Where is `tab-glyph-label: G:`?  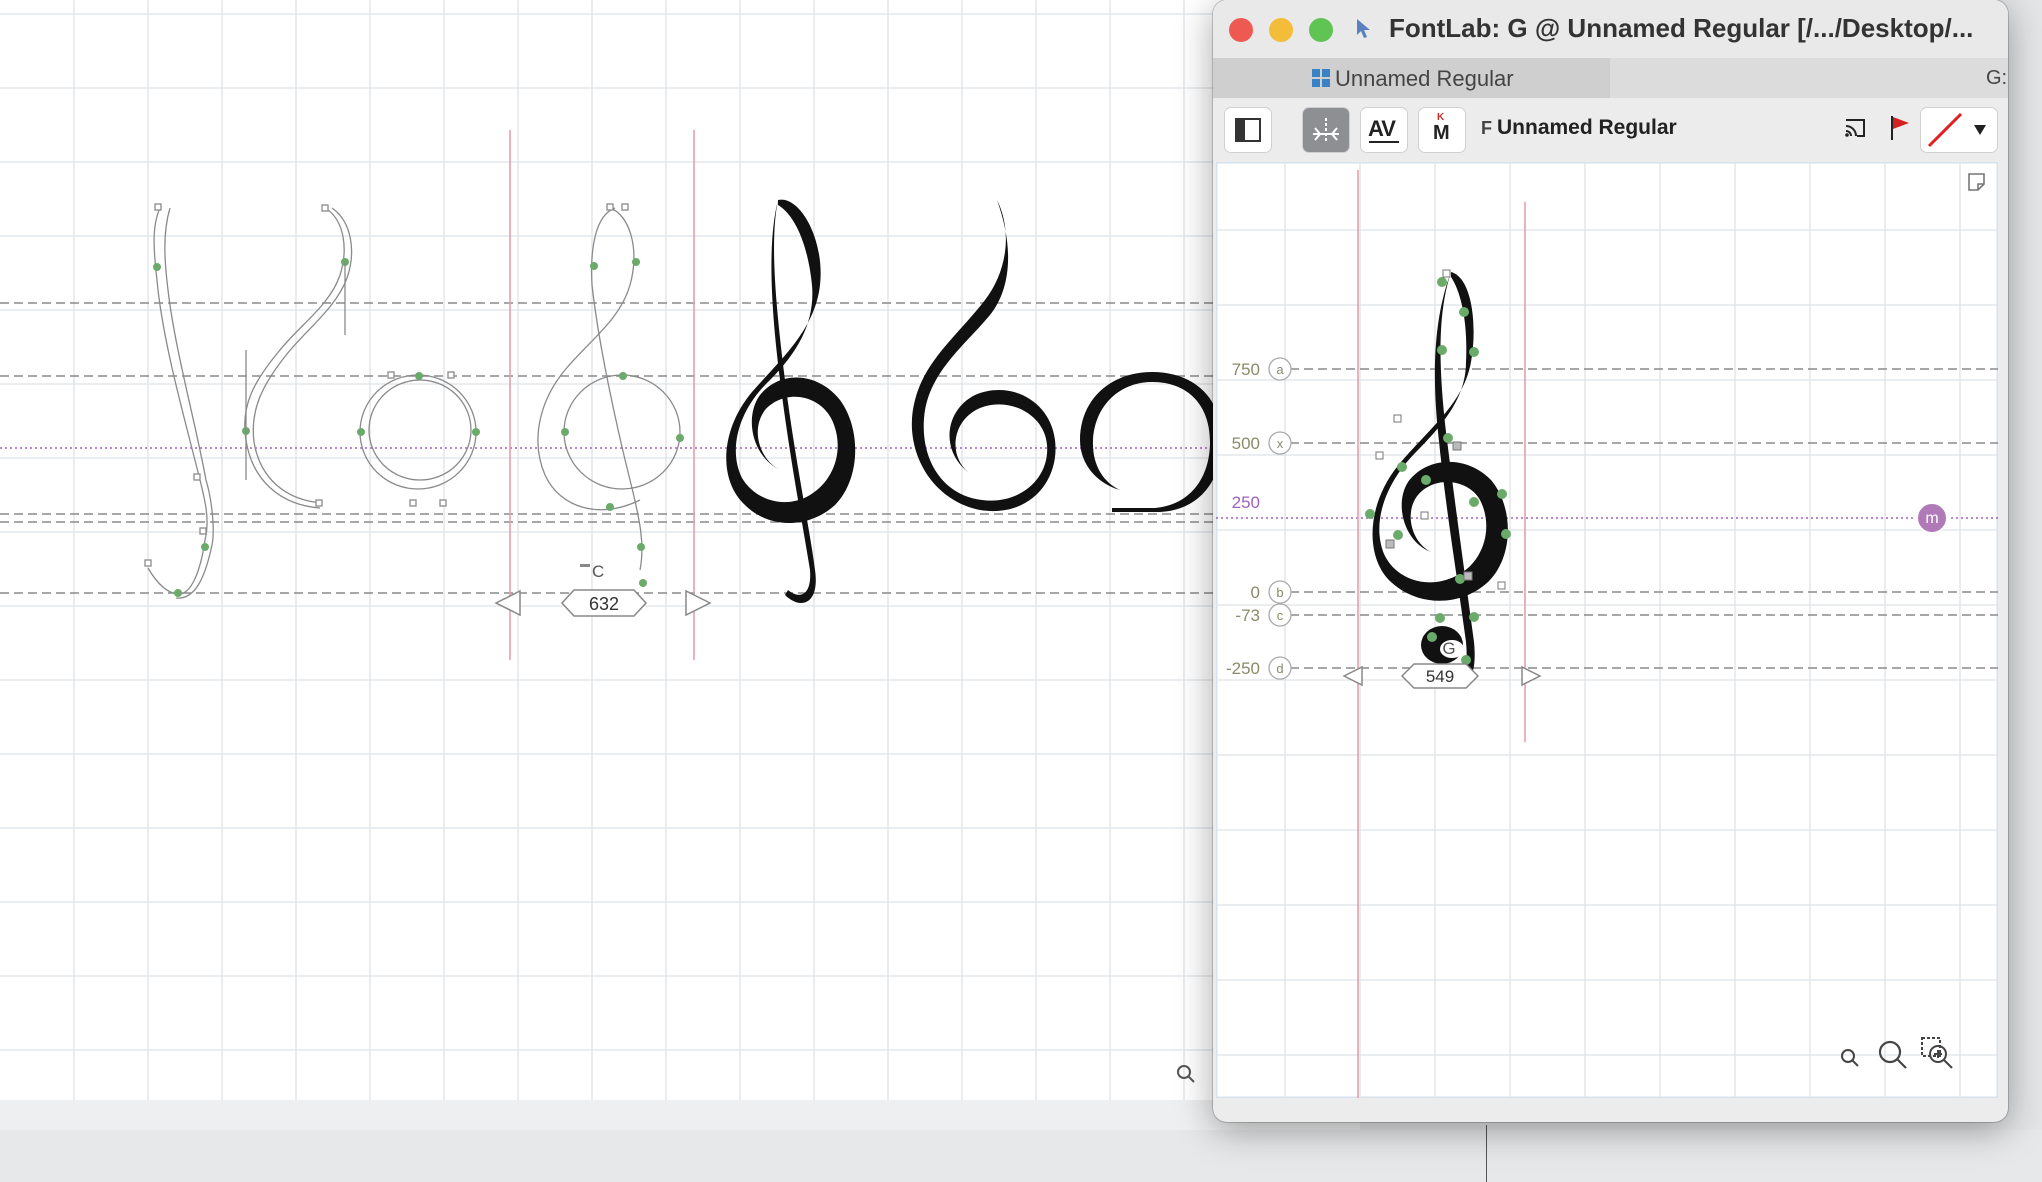
tab-glyph-label: G: is located at coordinates (1997, 78).